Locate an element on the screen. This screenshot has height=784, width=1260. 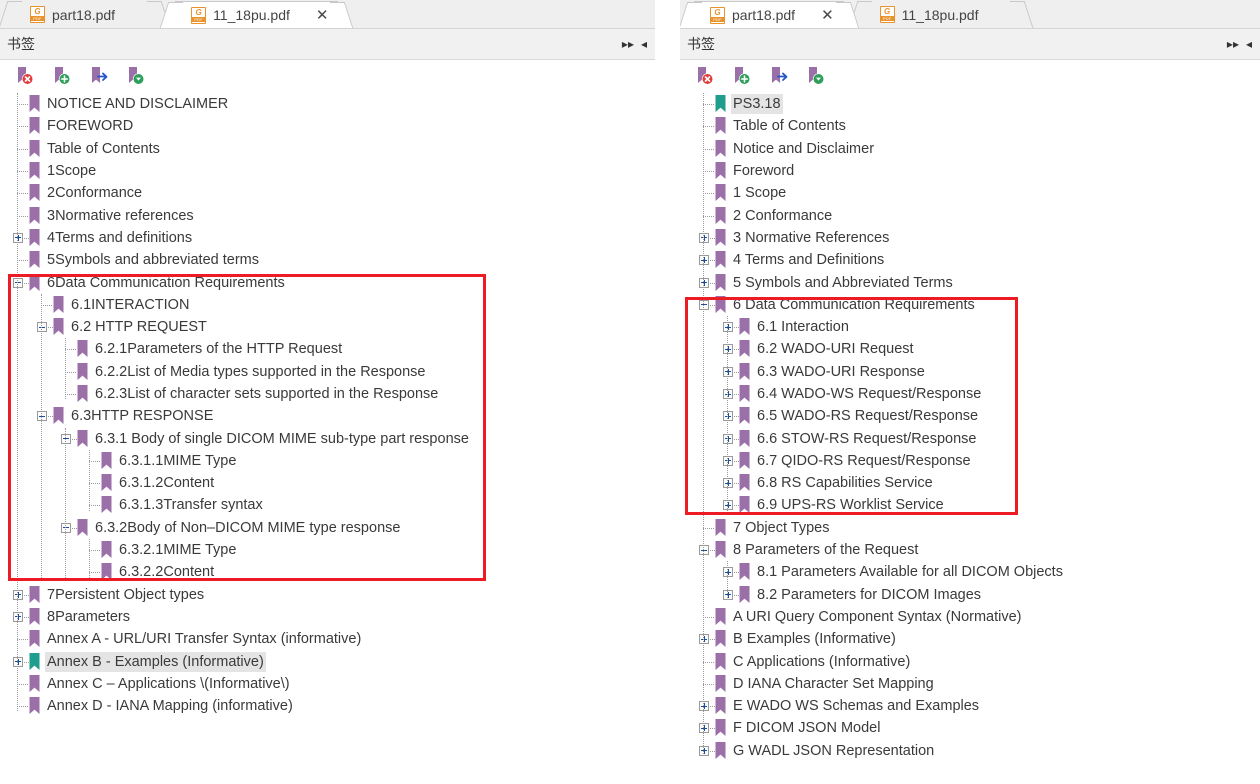
bookmark-tree-item: Foreword is located at coordinates (970, 171).